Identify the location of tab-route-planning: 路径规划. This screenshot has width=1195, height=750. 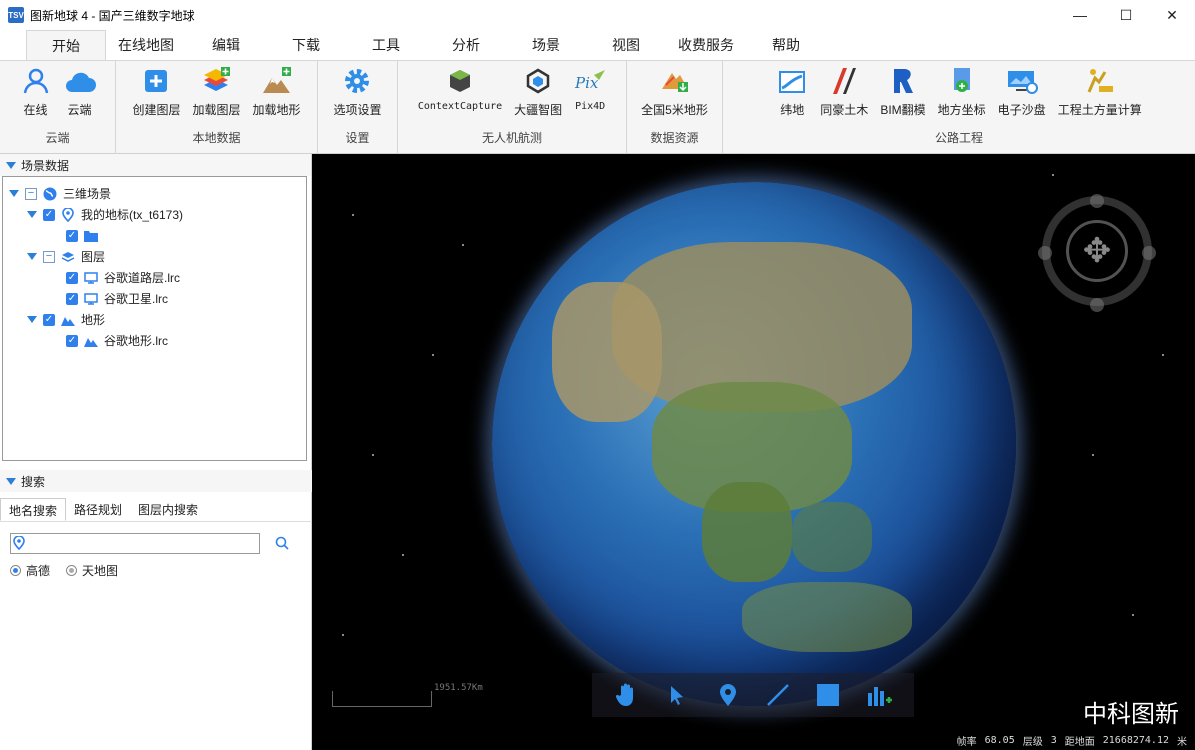
(98, 509).